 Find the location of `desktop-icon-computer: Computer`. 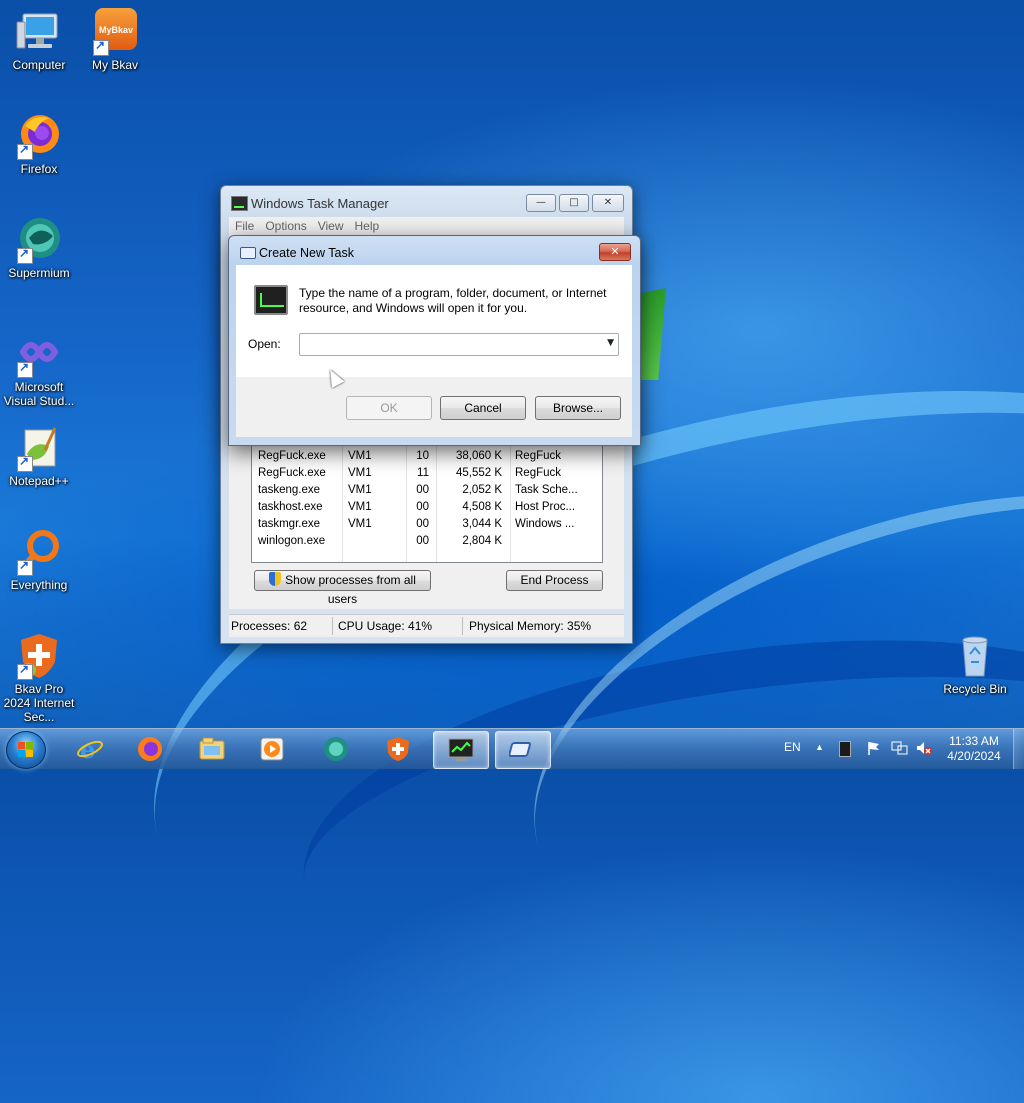

desktop-icon-computer: Computer is located at coordinates (39, 40).